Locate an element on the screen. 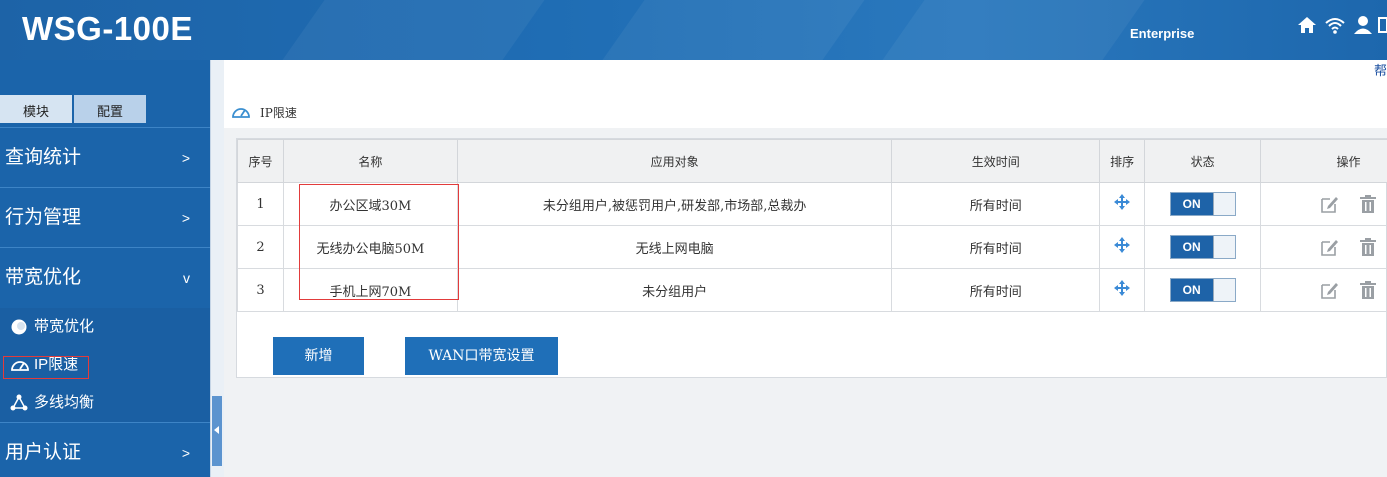 The width and height of the screenshot is (1387, 477). user-icon is located at coordinates (1363, 25).